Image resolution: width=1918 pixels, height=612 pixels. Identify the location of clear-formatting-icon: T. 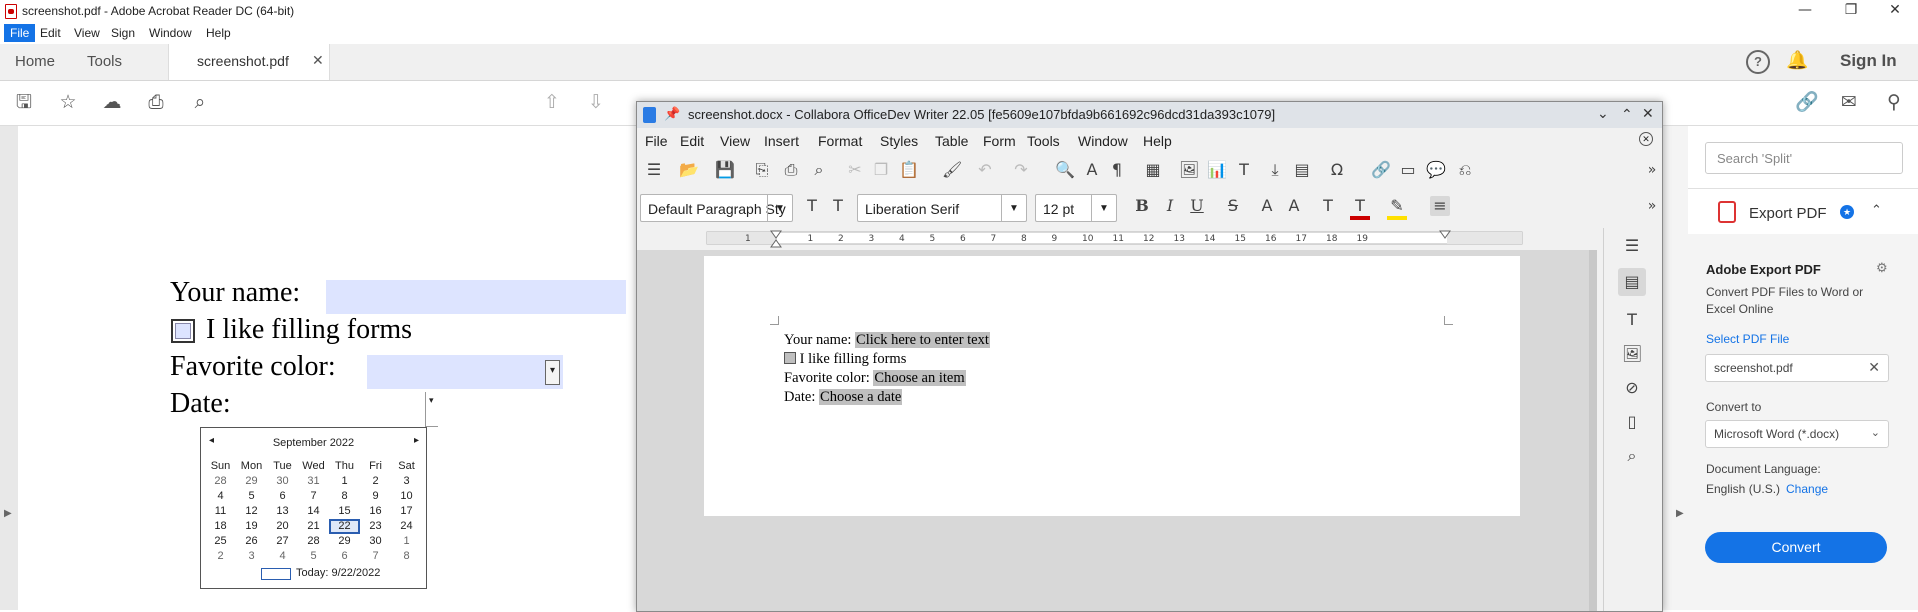
(1328, 206).